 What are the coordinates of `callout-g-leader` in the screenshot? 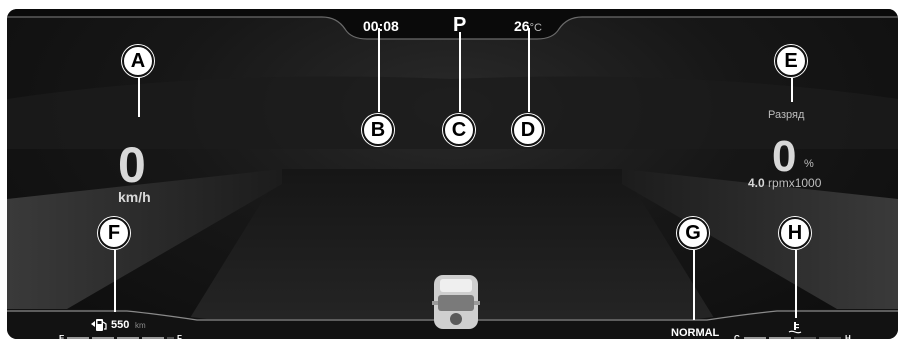 It's located at (694, 285).